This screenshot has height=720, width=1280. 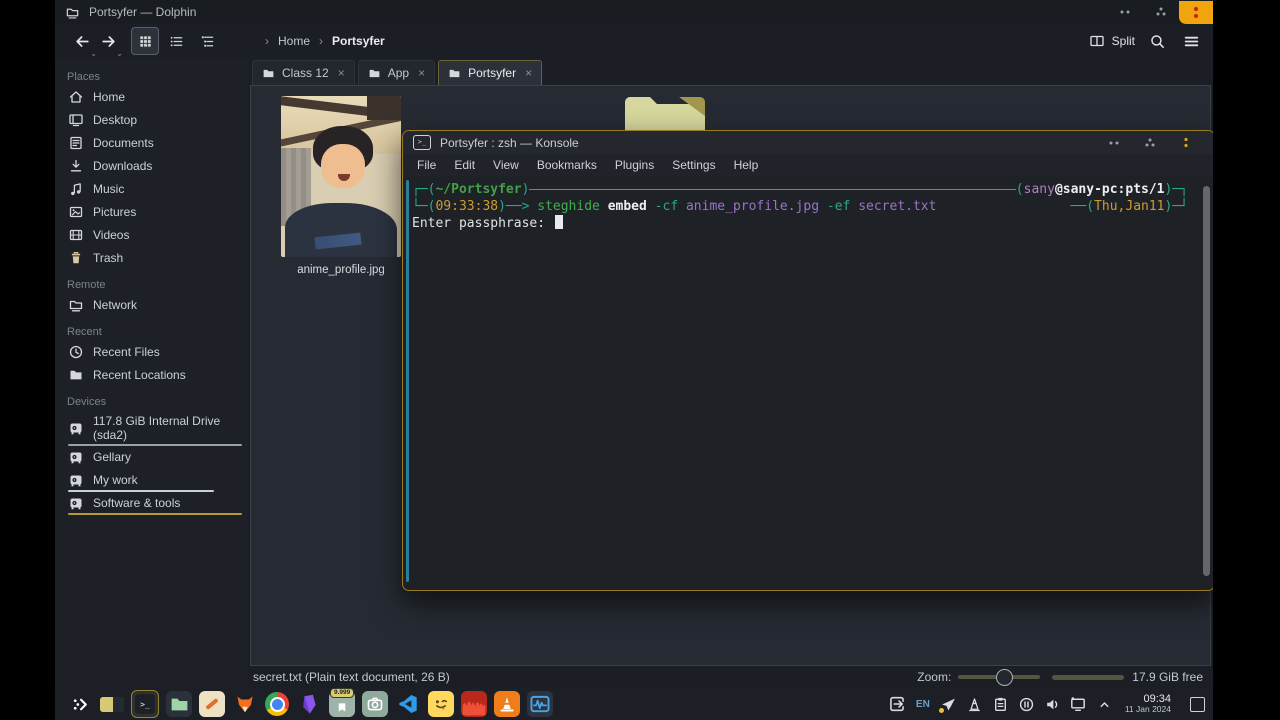 What do you see at coordinates (897, 704) in the screenshot?
I see `tray-session-icon` at bounding box center [897, 704].